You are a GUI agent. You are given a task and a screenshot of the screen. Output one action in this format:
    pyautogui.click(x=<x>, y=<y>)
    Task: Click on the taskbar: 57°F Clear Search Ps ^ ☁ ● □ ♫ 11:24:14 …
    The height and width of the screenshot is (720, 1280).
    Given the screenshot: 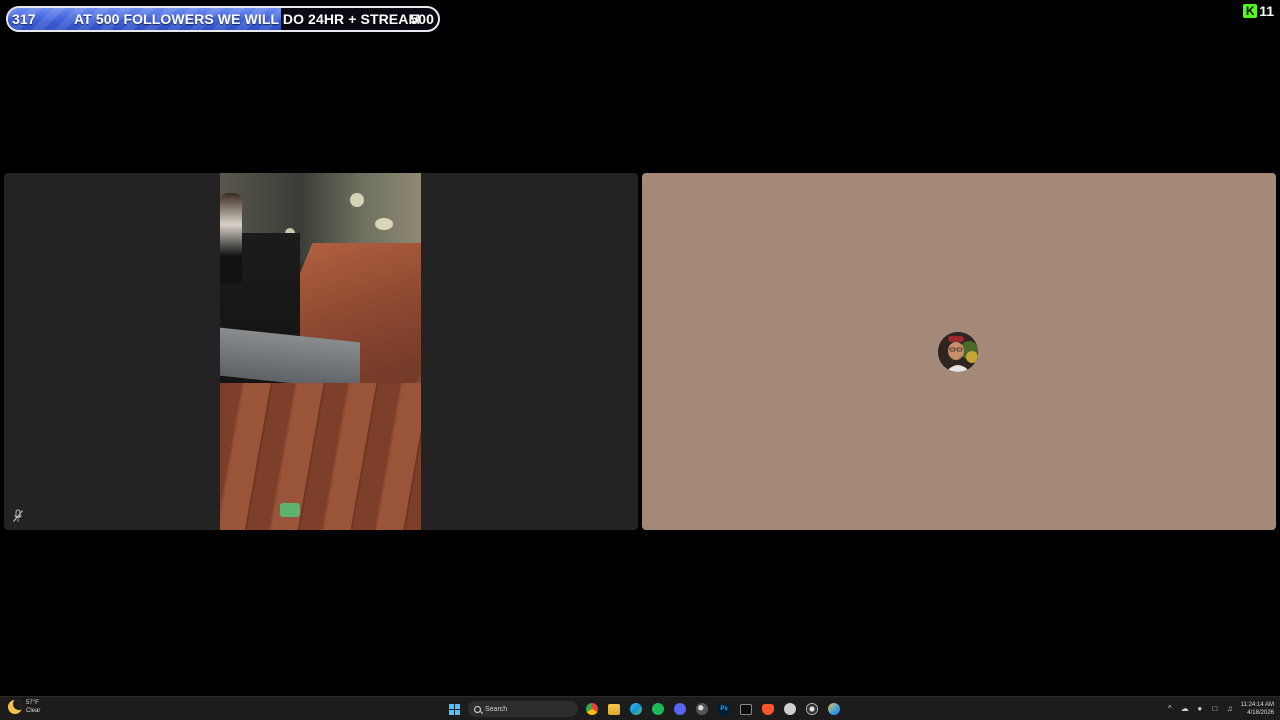 What is the action you would take?
    pyautogui.click(x=640, y=708)
    